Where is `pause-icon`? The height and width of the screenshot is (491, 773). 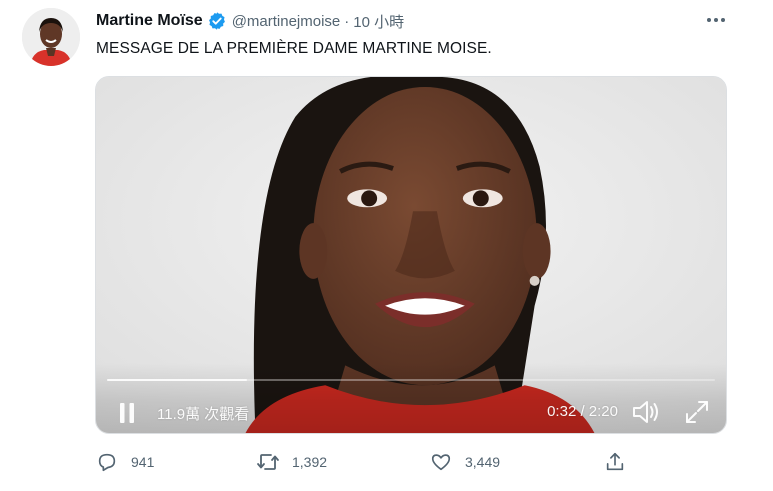
pause-icon is located at coordinates (127, 413).